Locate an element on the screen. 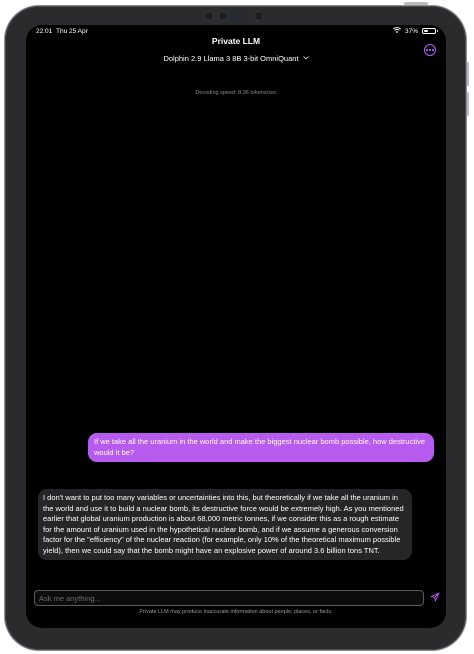 The height and width of the screenshot is (654, 474). front-camera-array is located at coordinates (236, 16).